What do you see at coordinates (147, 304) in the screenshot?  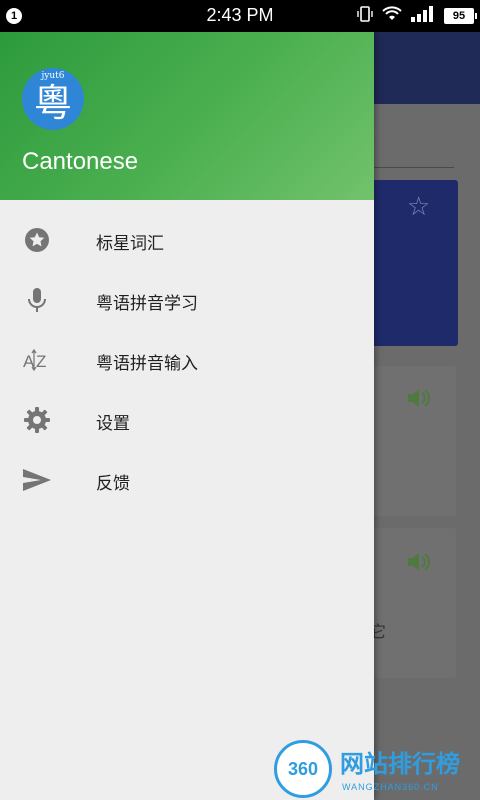 I see `menu-item-label: 粤语拼音学习` at bounding box center [147, 304].